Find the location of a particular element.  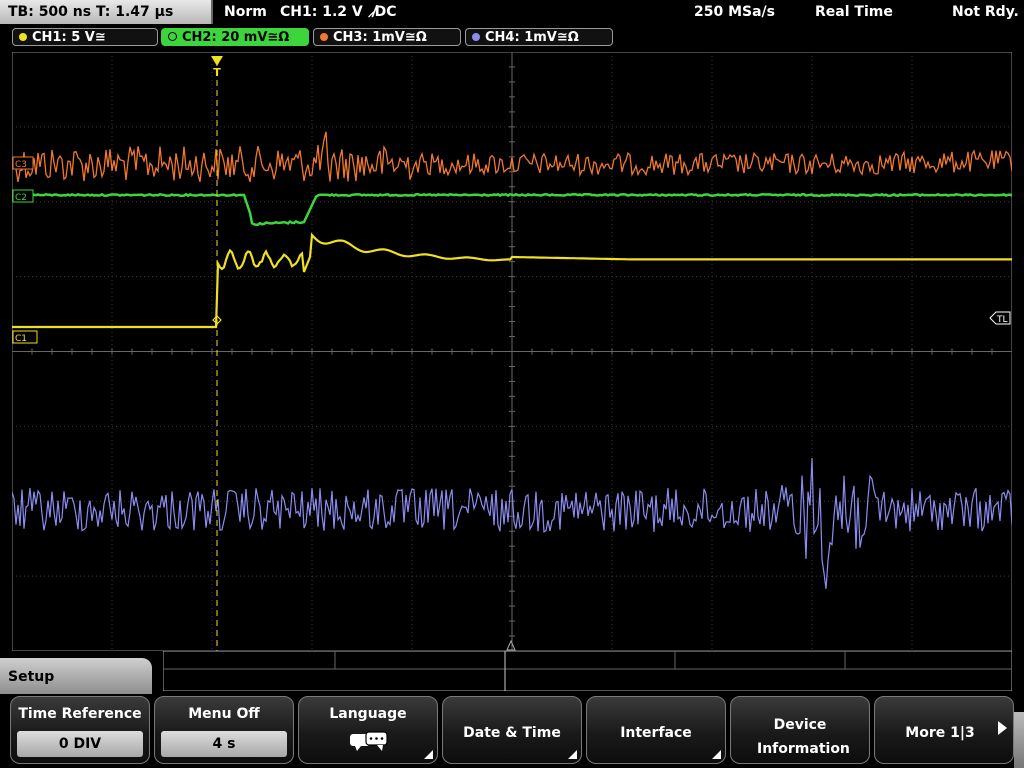

ready-status: Not Rdy. is located at coordinates (985, 12).